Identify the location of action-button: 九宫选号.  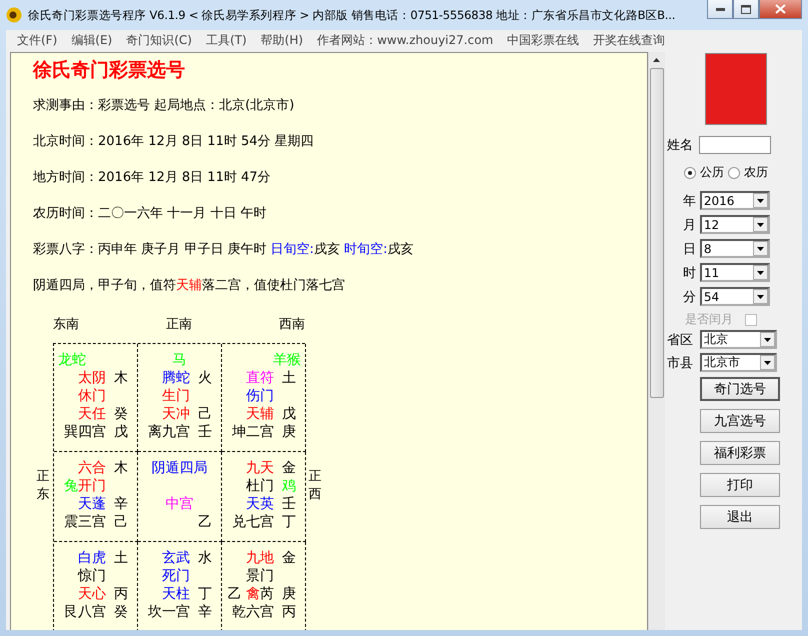
(740, 421).